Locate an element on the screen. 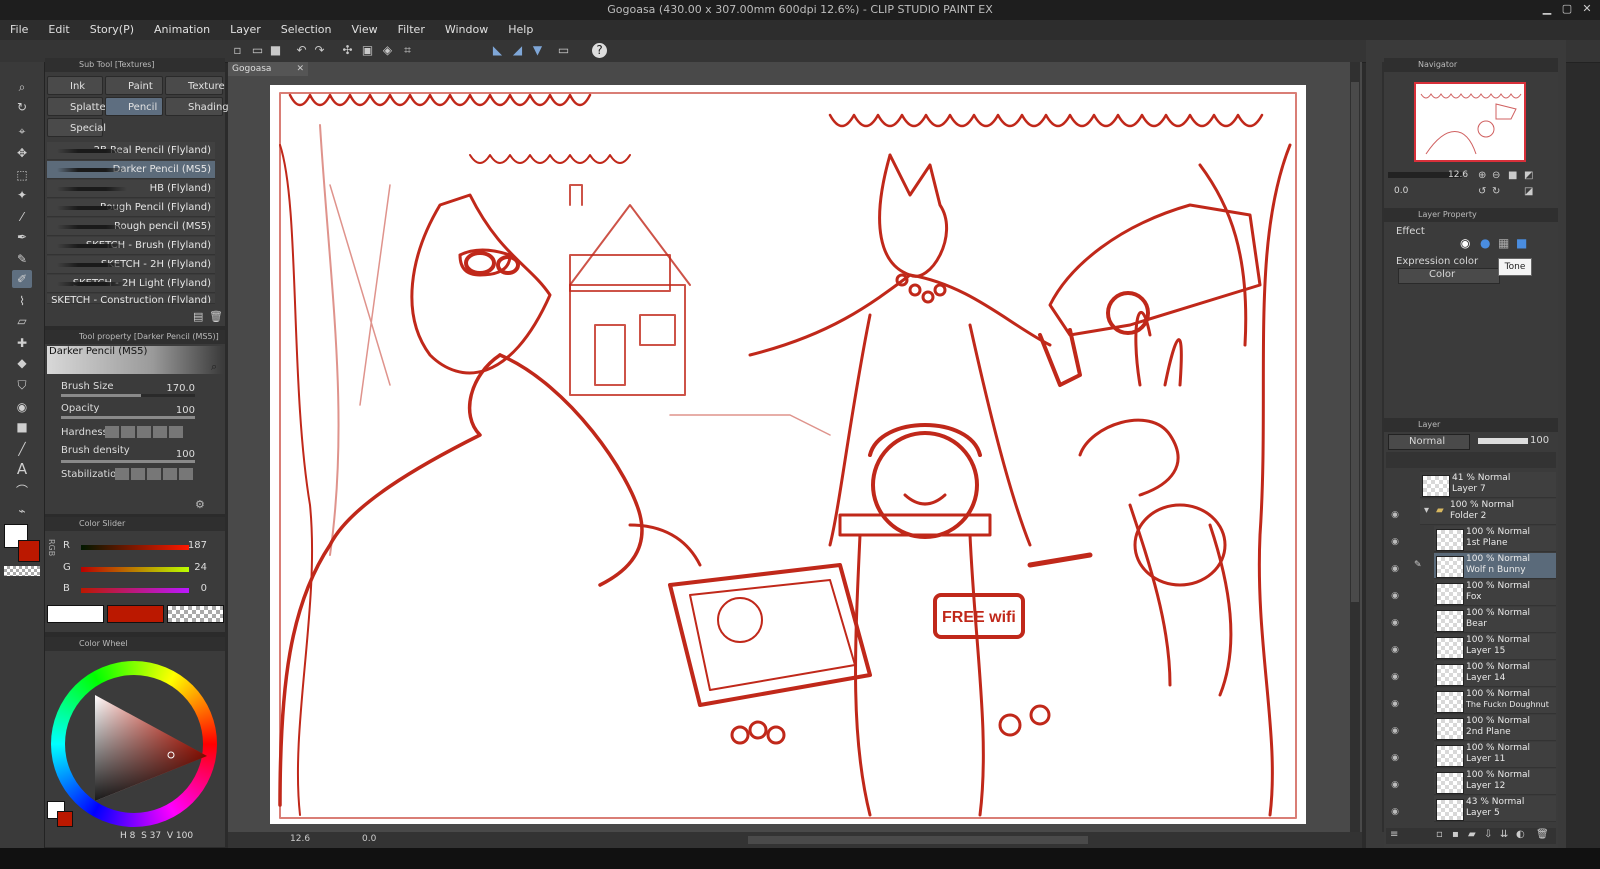 The height and width of the screenshot is (869, 1600). balloon-icon: ⌒ is located at coordinates (22, 491).